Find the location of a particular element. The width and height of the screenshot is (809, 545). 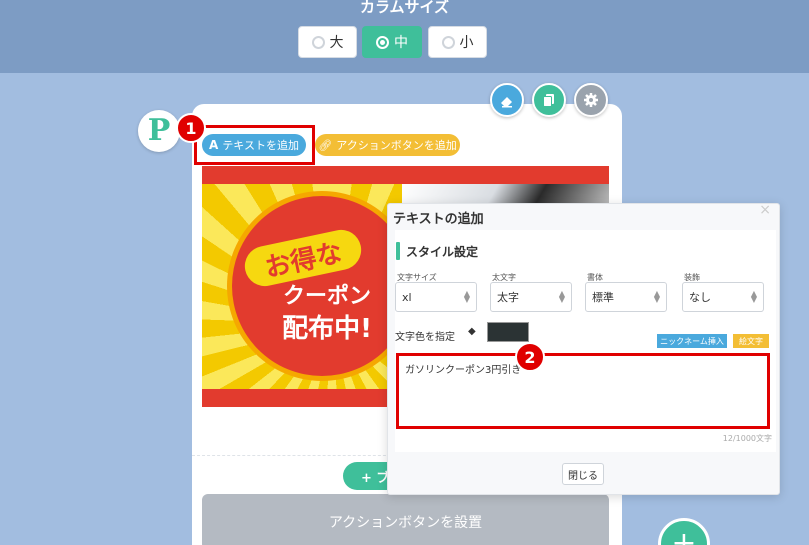

section-accent-bar is located at coordinates (398, 251).